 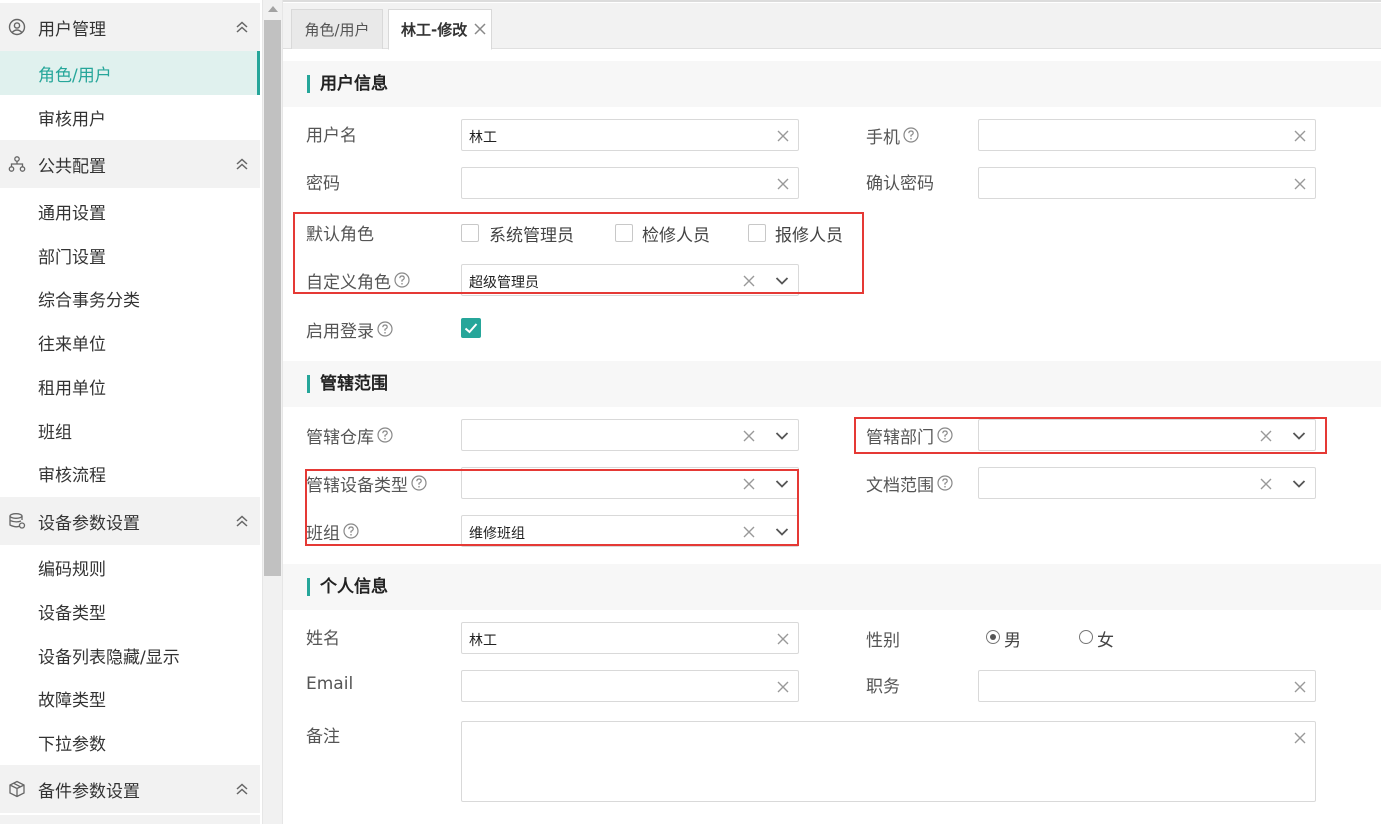 What do you see at coordinates (130, 342) in the screenshot?
I see `sidebar-item-partners: 往来单位` at bounding box center [130, 342].